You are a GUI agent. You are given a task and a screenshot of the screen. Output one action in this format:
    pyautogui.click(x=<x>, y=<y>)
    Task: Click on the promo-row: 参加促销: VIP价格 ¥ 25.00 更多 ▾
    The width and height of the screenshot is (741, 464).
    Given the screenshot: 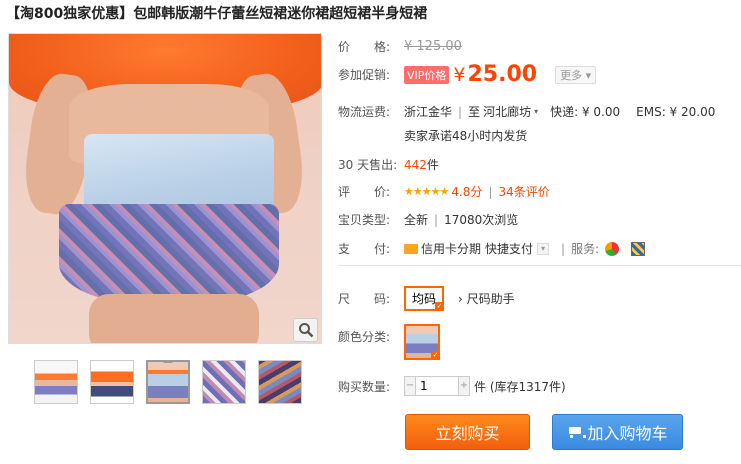 What is the action you would take?
    pyautogui.click(x=467, y=74)
    